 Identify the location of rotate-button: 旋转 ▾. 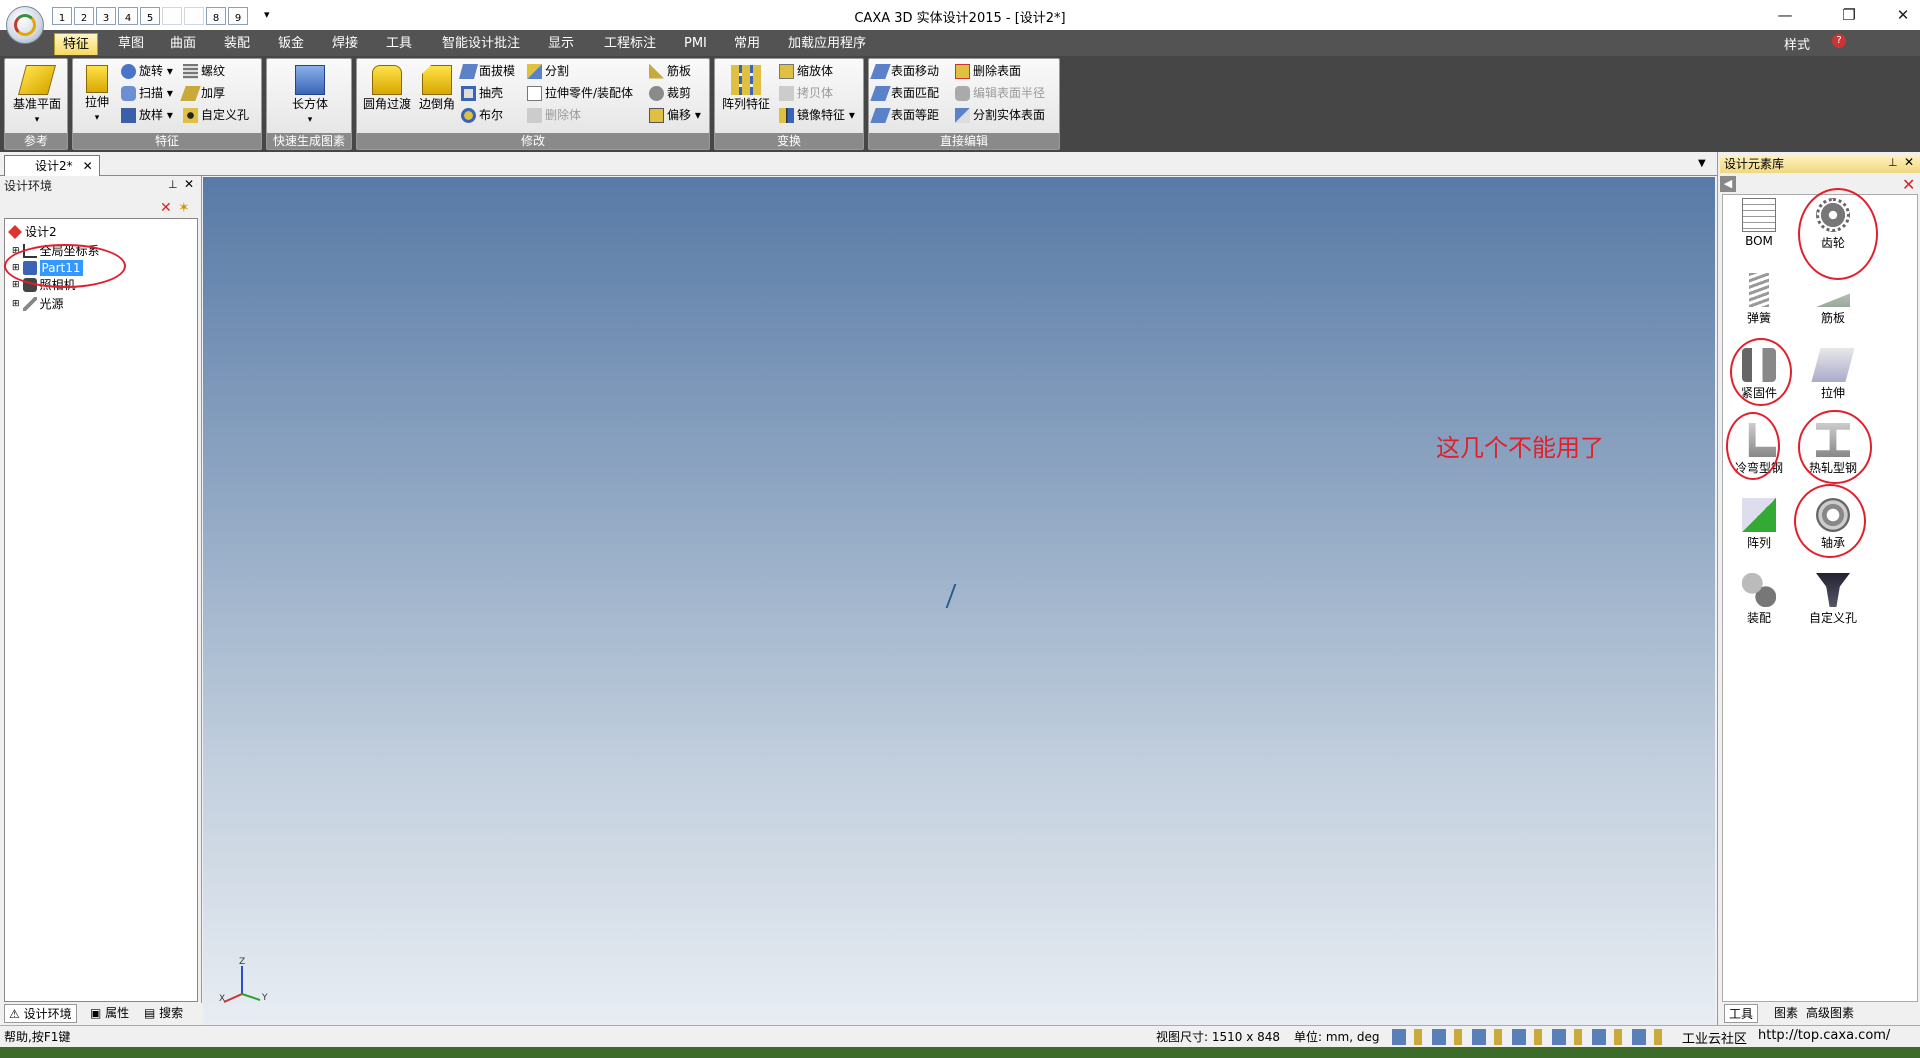
(147, 71).